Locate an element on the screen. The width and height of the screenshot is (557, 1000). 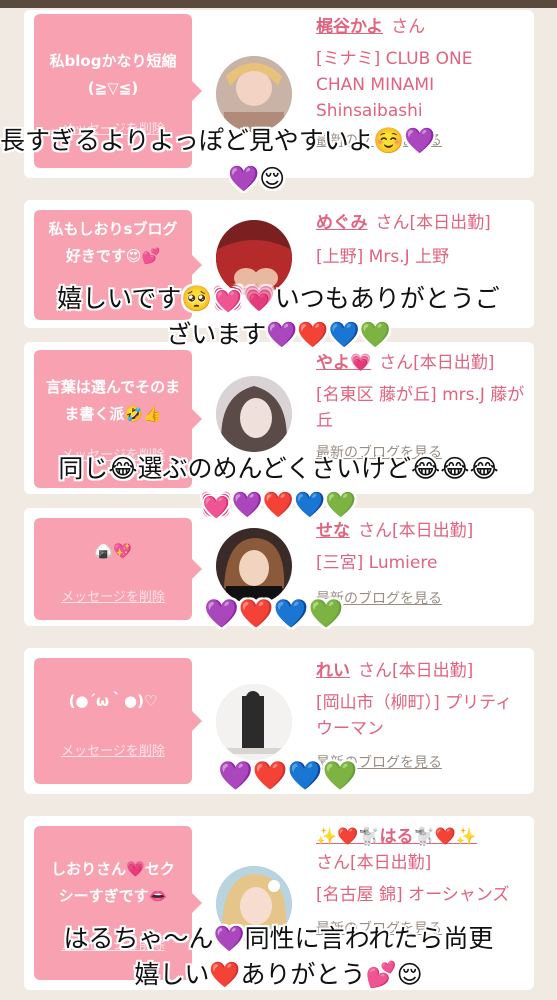
message-bubble: しおりさん💗セクシーすぎです👄 メッセージを削除 is located at coordinates (118, 903).